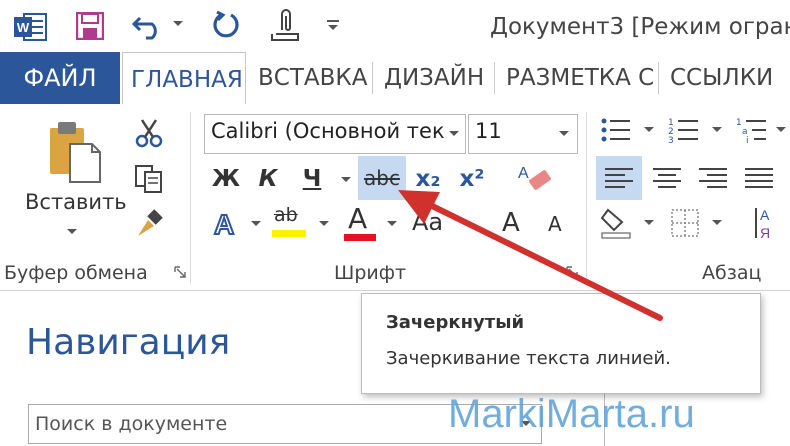 This screenshot has height=446, width=790. I want to click on format-painter-icon, so click(149, 222).